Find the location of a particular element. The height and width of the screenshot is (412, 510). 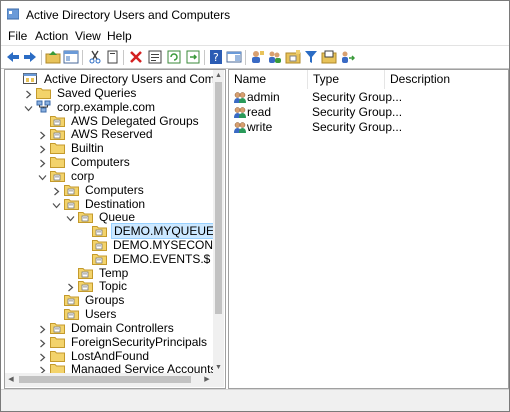

tree-node-label: AWS Delegated Groups is located at coordinates (135, 120).